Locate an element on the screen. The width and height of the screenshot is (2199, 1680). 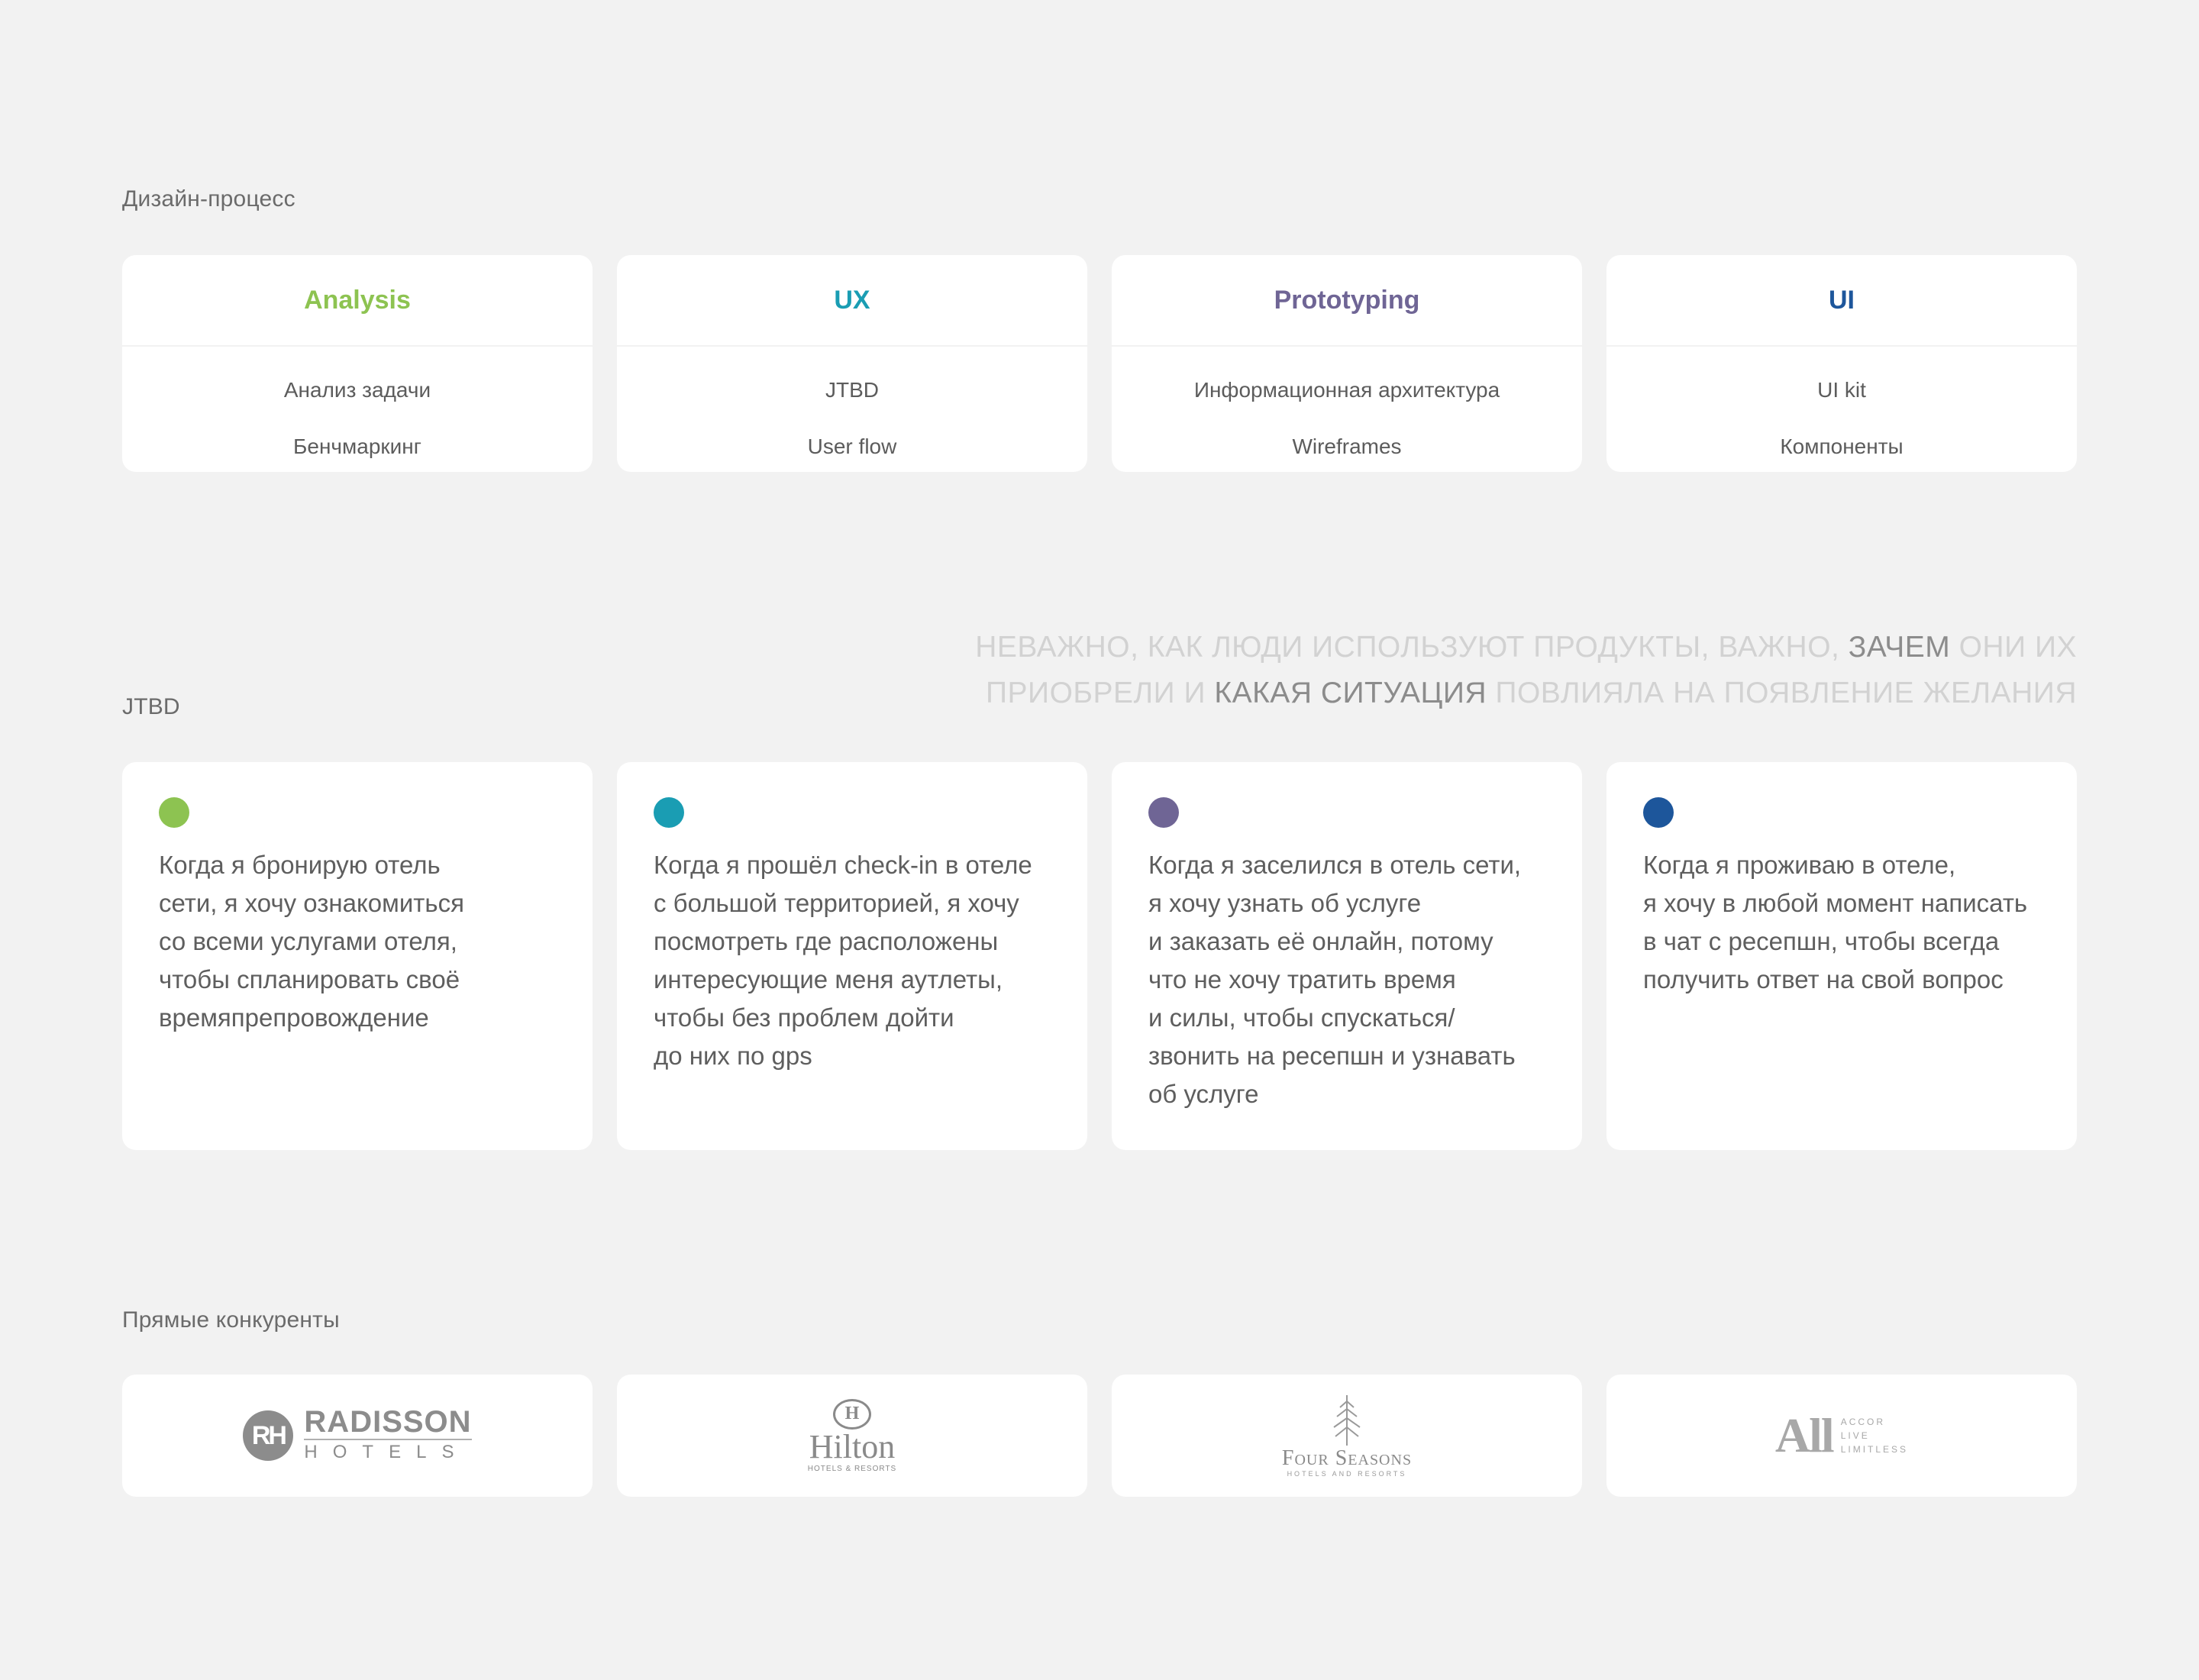
hilton-name: Hilton is located at coordinates (852, 1446).